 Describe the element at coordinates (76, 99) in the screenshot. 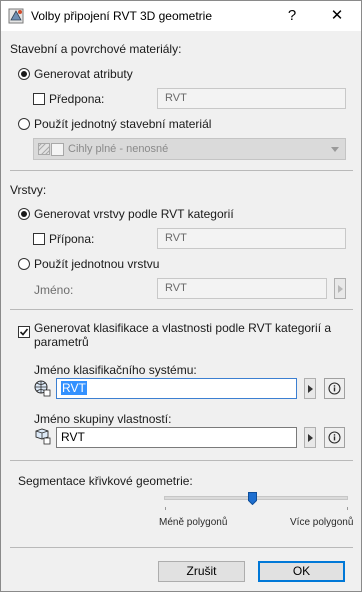

I see `prefix-label: Předpona:` at that location.